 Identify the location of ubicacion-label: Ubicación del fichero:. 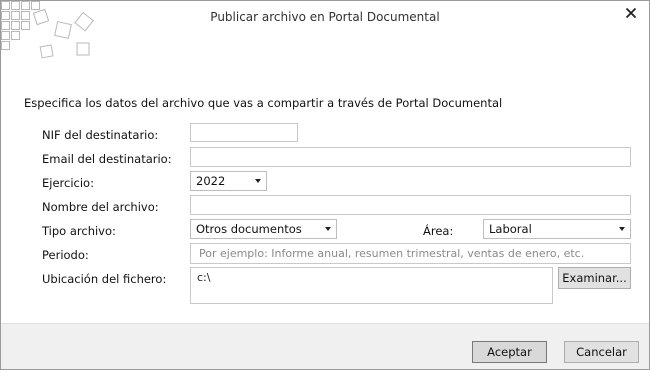
(104, 279).